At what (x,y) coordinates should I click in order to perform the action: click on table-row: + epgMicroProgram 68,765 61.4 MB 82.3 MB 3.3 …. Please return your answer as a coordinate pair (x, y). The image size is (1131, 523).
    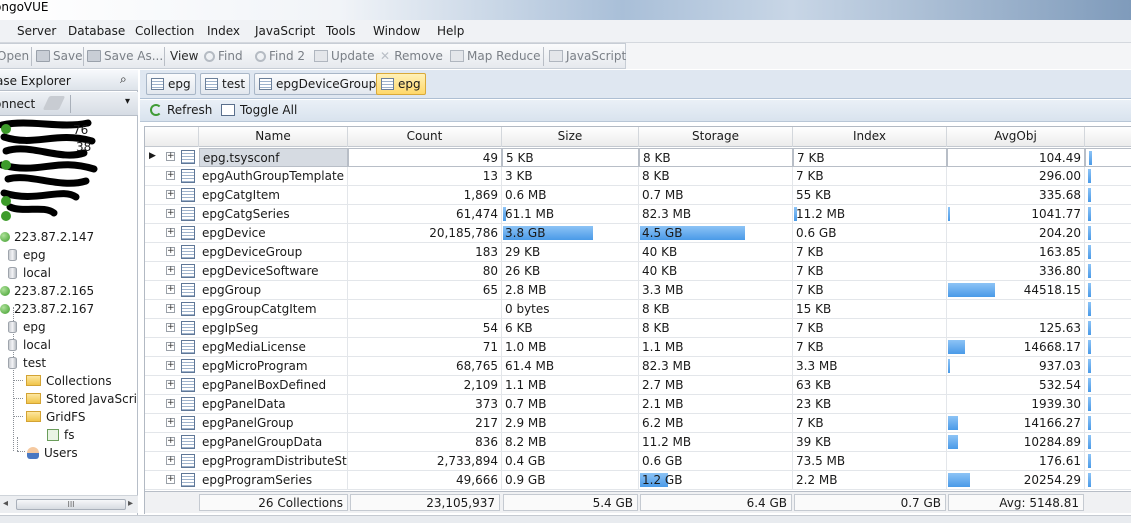
    Looking at the image, I should click on (638, 366).